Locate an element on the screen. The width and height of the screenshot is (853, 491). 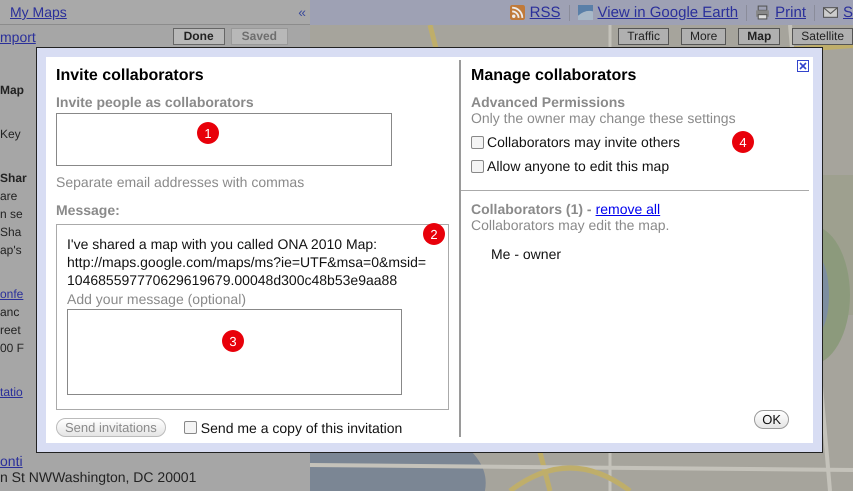
printer-icon is located at coordinates (762, 12).